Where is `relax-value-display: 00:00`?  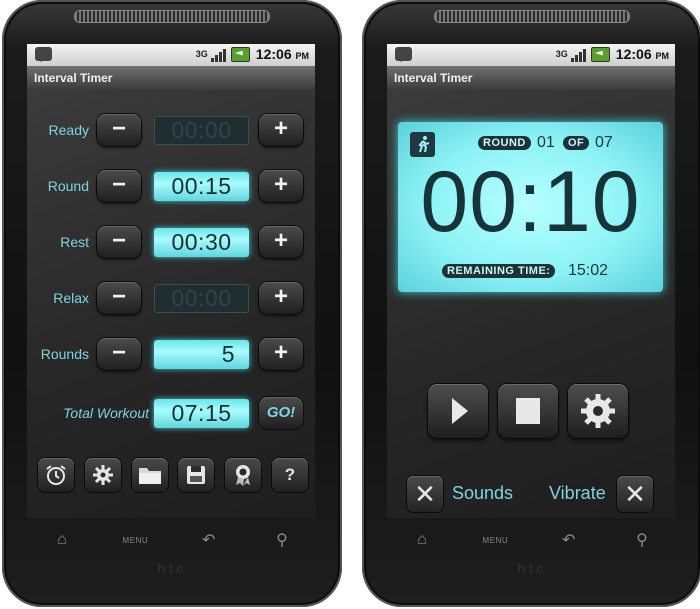 relax-value-display: 00:00 is located at coordinates (201, 298).